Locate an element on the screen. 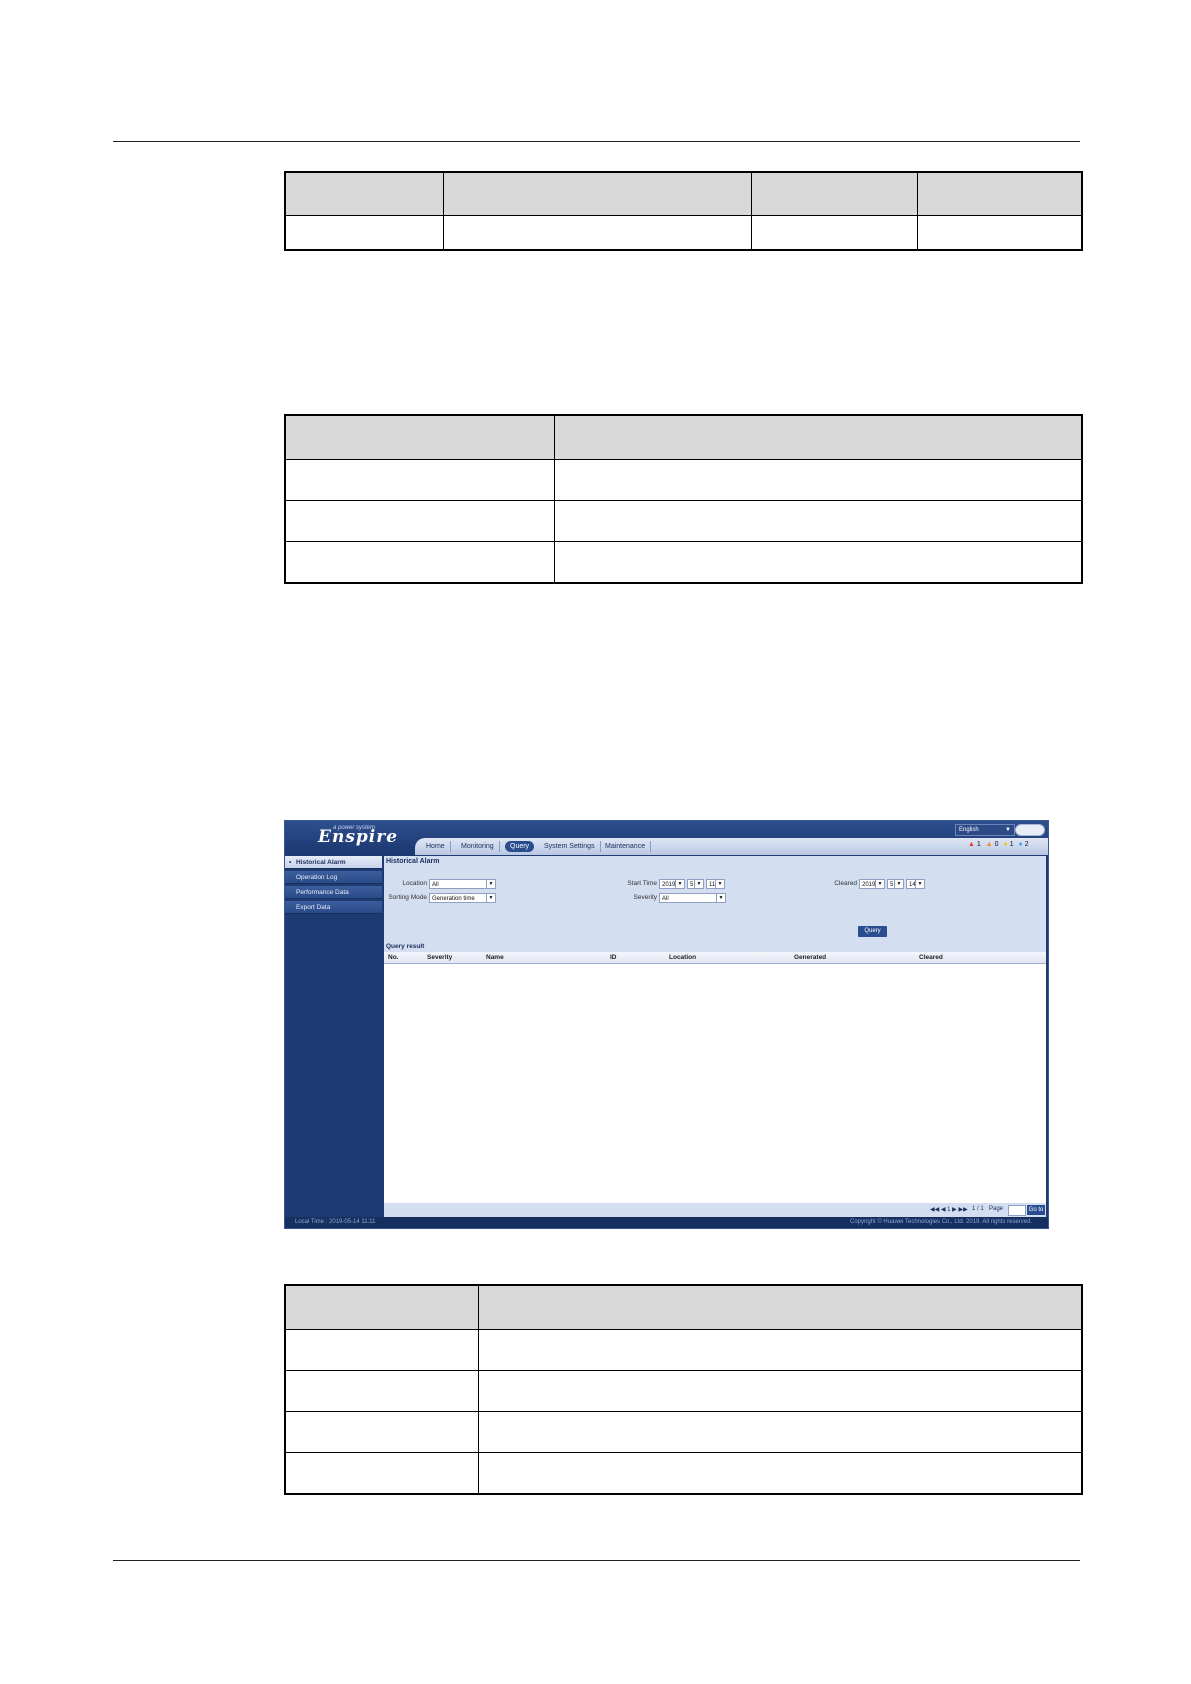 This screenshot has height=1684, width=1191. cleared-month-select: 5 ▼ is located at coordinates (895, 884).